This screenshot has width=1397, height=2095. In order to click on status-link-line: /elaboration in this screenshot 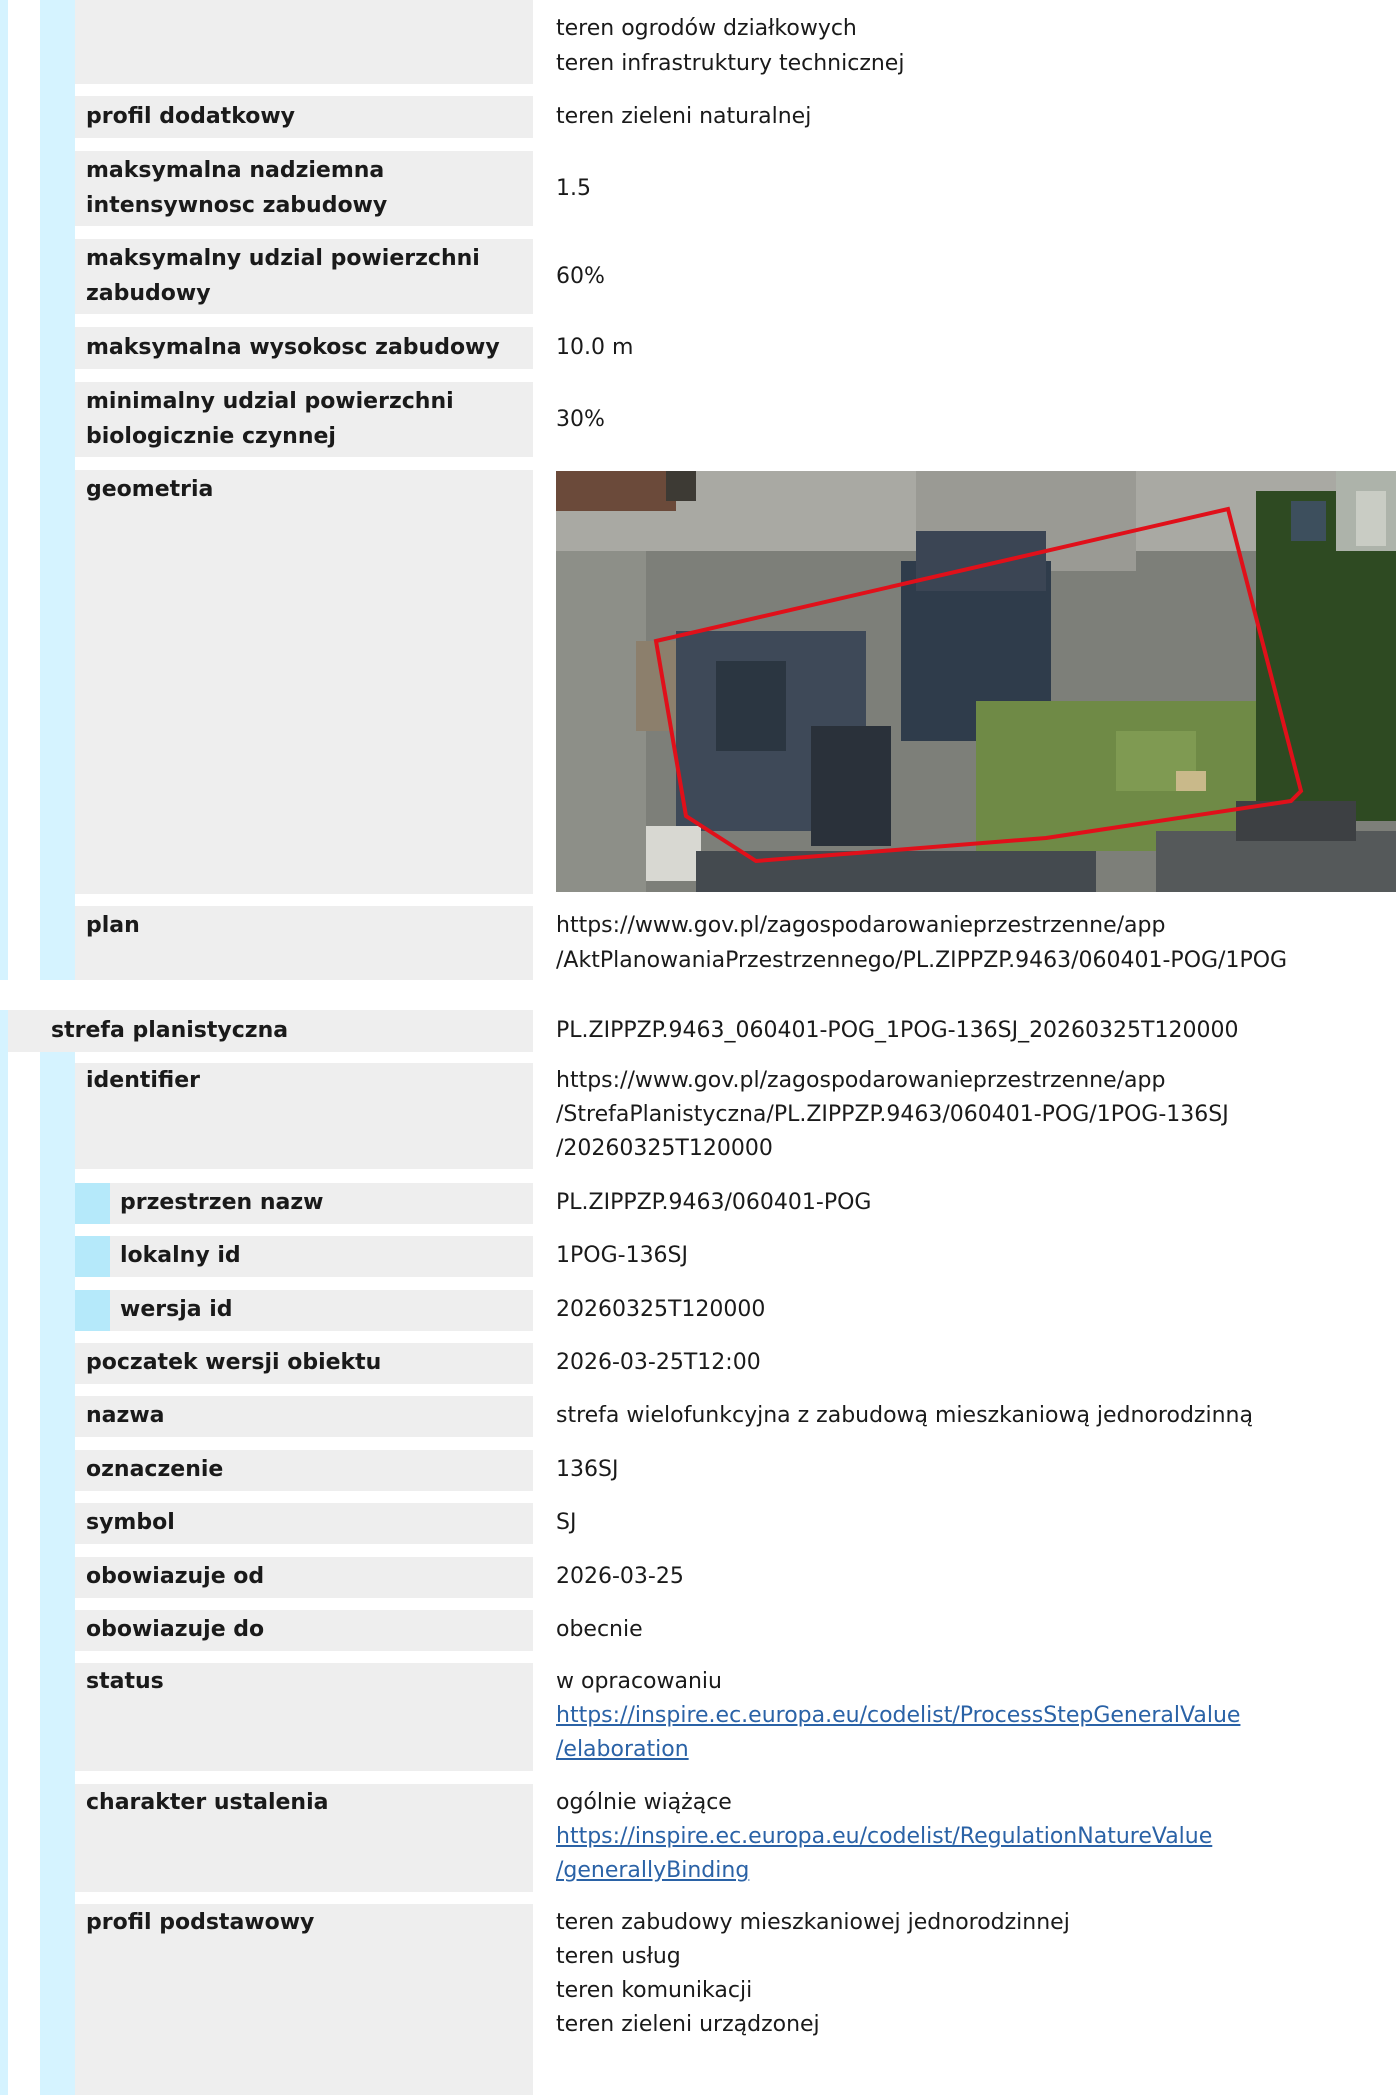, I will do `click(622, 1749)`.